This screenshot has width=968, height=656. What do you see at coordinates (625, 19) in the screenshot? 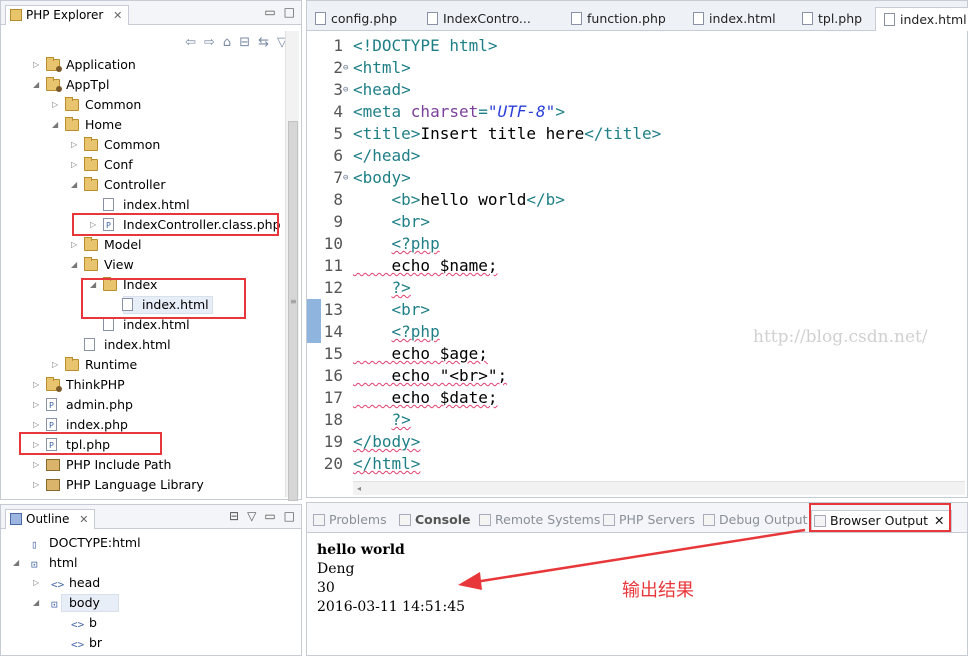
I see `editor-tab-function-php: function.php` at bounding box center [625, 19].